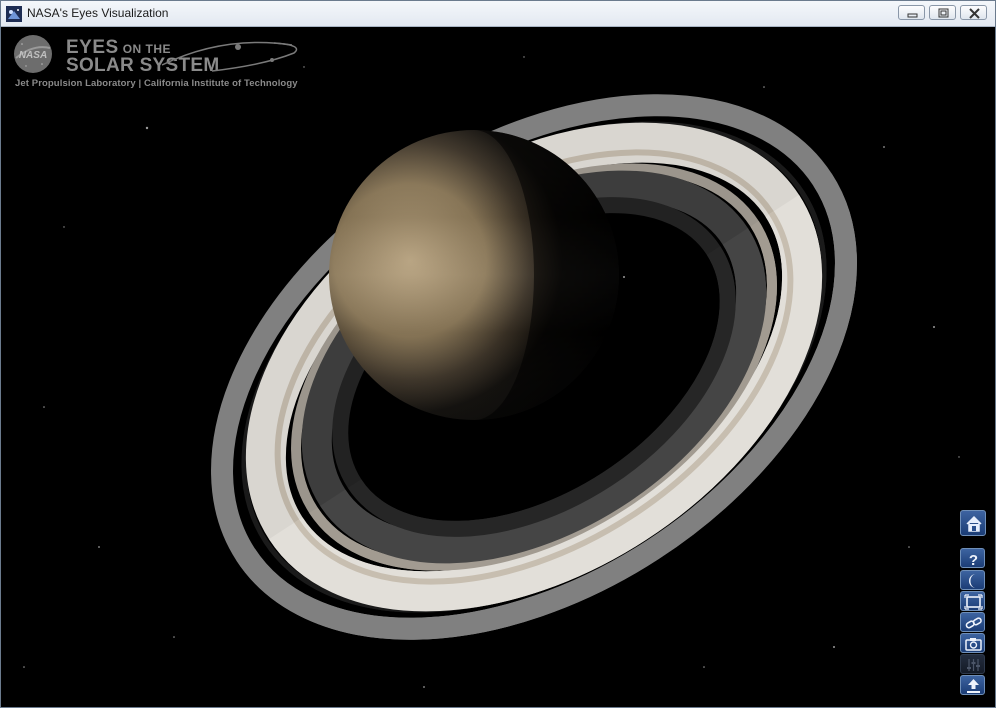 This screenshot has height=708, width=996. I want to click on close-icon, so click(974, 13).